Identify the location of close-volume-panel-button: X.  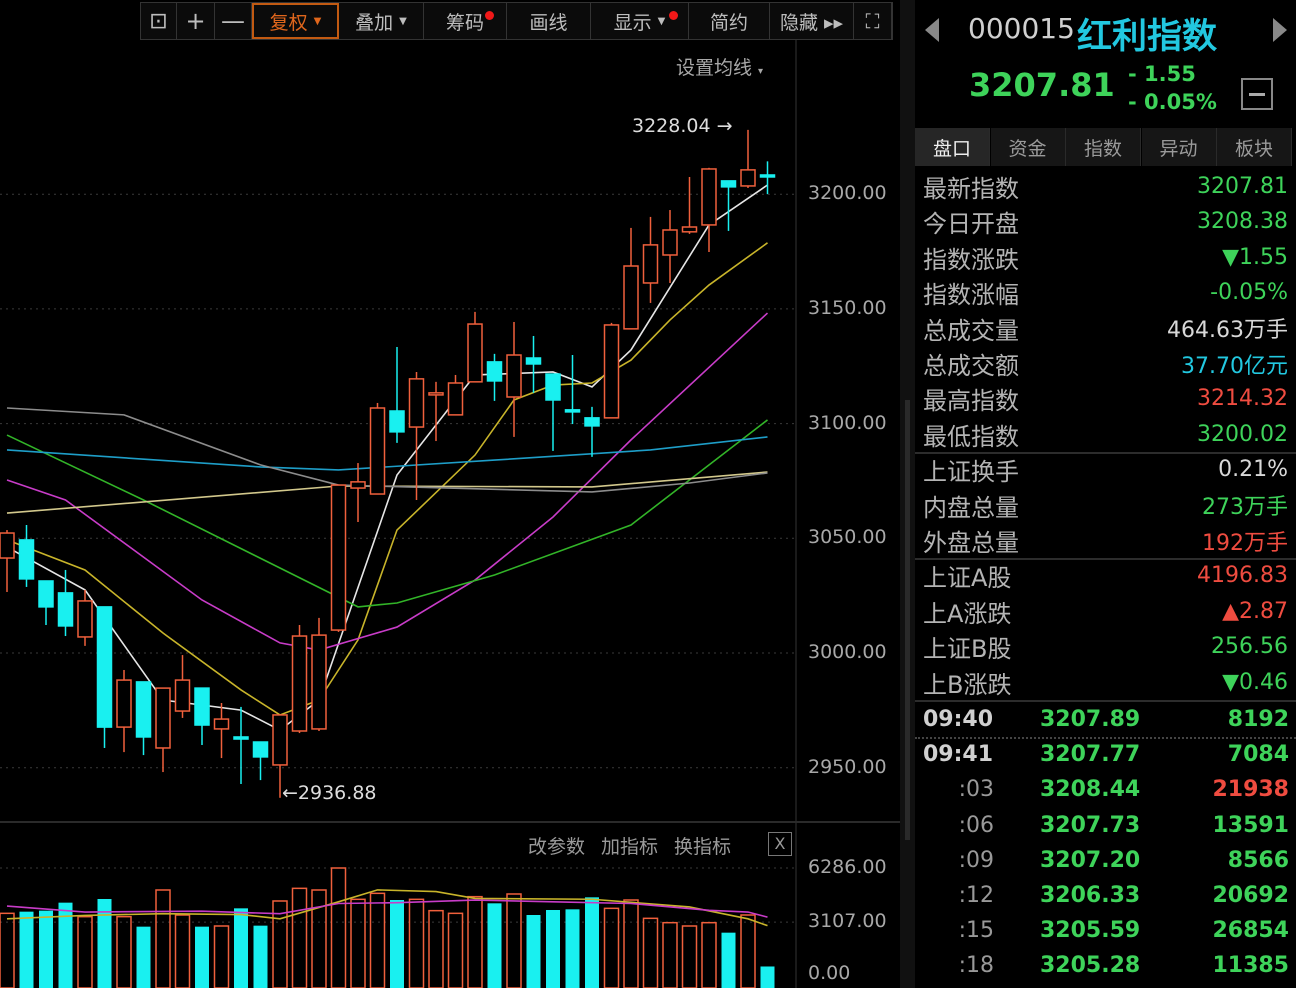
(780, 844).